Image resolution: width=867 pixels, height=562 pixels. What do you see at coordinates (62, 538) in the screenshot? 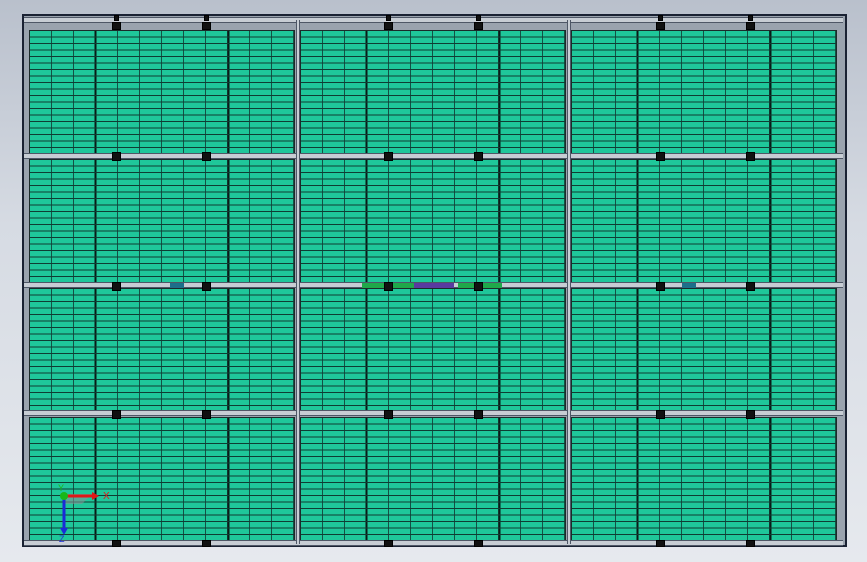
I see `z-axis-label: Z` at bounding box center [62, 538].